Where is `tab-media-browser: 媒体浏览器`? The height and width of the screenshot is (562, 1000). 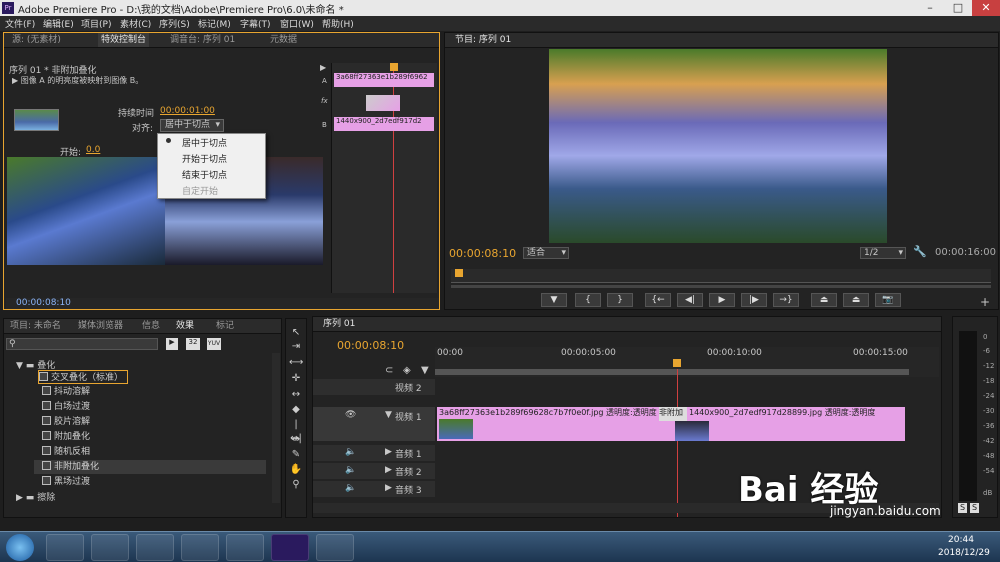
tab-media-browser: 媒体浏览器 is located at coordinates (100, 326).